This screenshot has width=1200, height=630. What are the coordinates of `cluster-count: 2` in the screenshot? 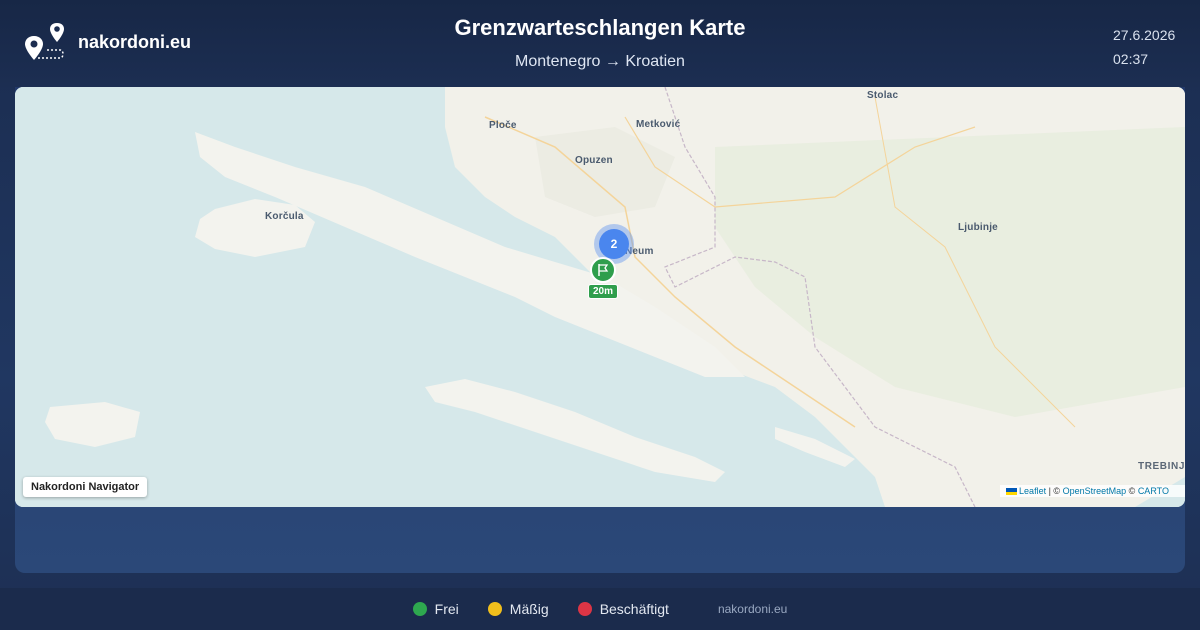 It's located at (614, 244).